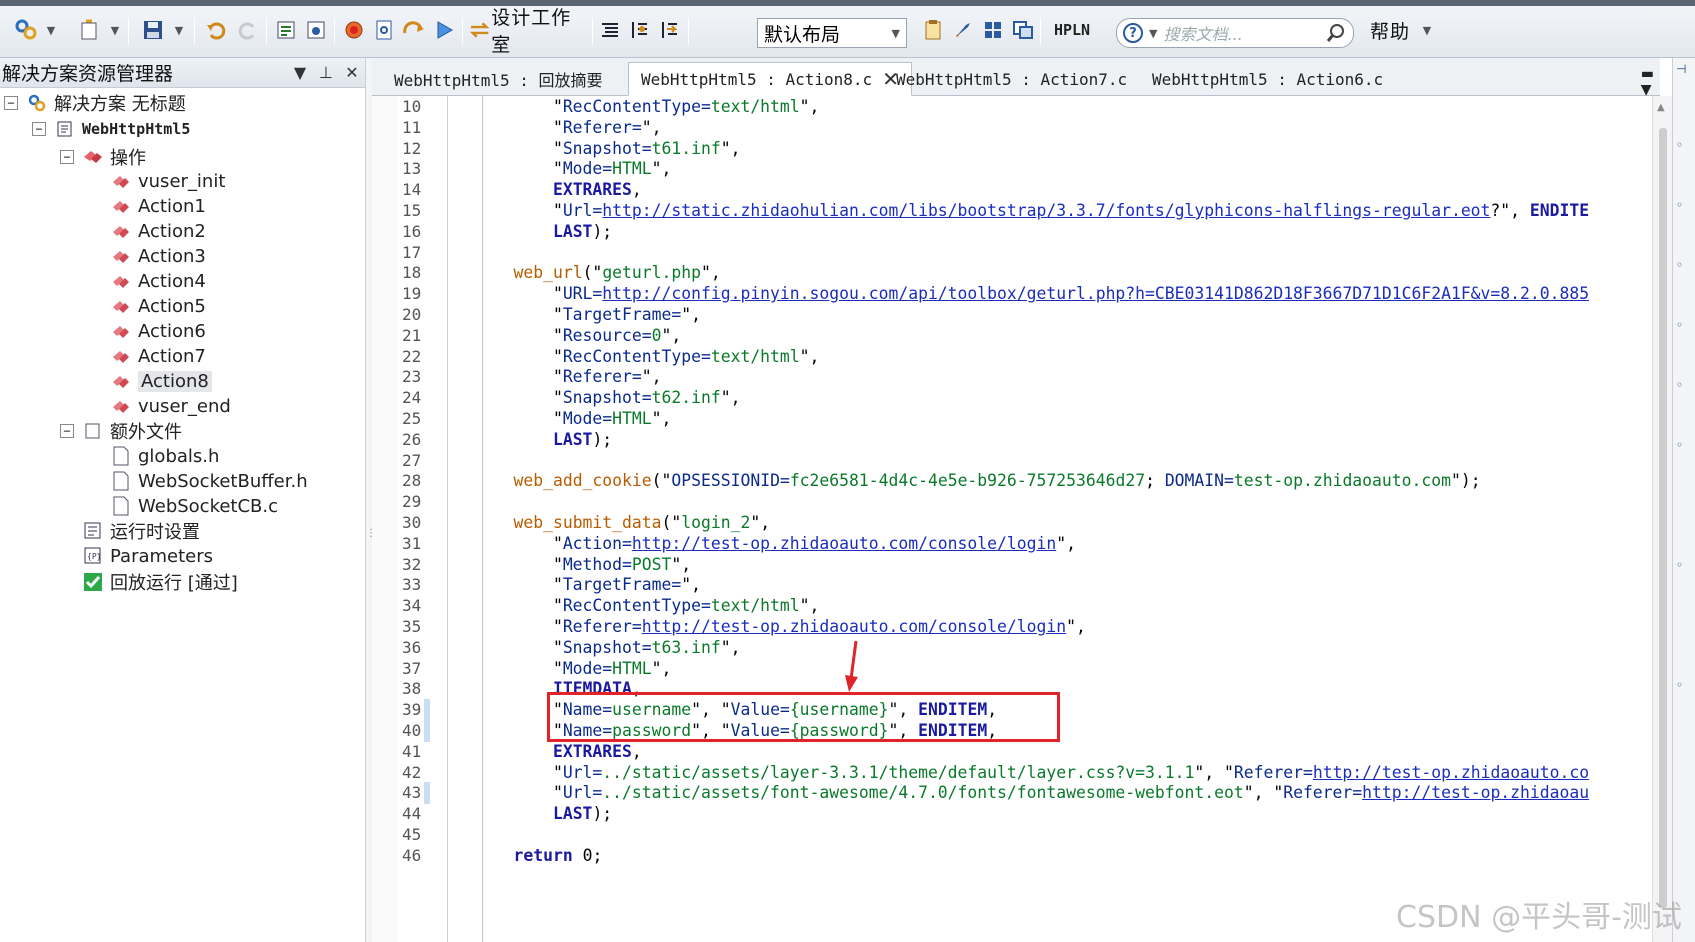 This screenshot has height=942, width=1695. Describe the element at coordinates (167, 181) in the screenshot. I see `tree-action-item: vuser_init` at that location.